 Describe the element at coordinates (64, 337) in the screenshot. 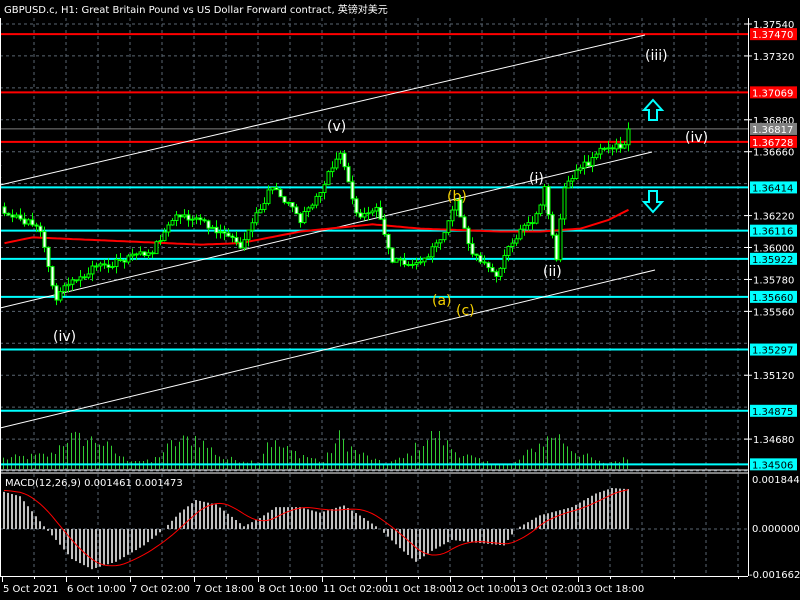

I see `wave-label-iv-left: (iv)` at that location.